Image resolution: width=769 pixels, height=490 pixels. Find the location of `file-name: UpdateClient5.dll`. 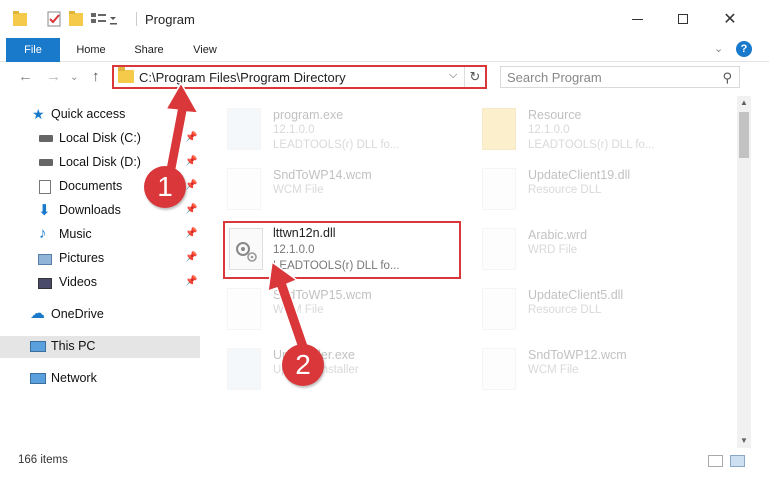

file-name: UpdateClient5.dll is located at coordinates (576, 295).